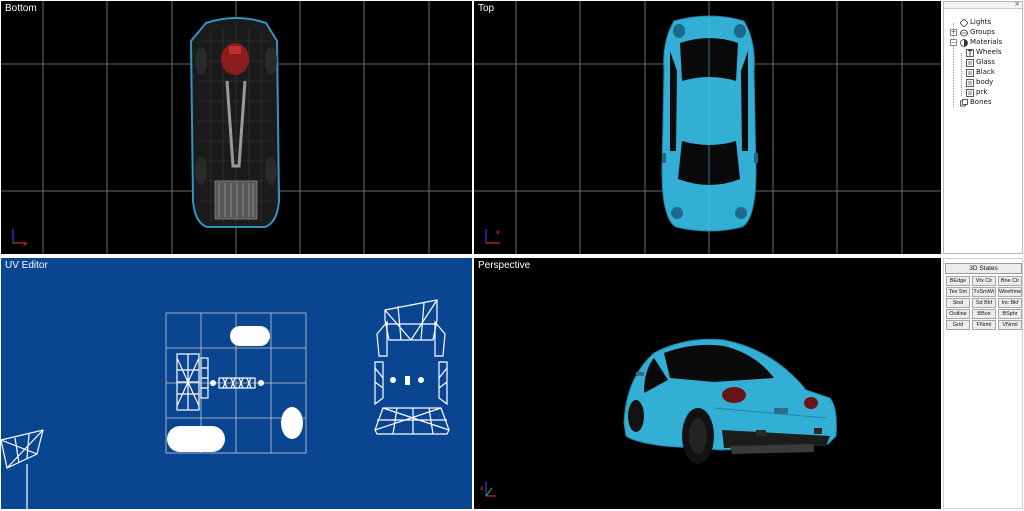 Image resolution: width=1024 pixels, height=511 pixels. Describe the element at coordinates (953, 32) in the screenshot. I see `expand-icon: +` at that location.